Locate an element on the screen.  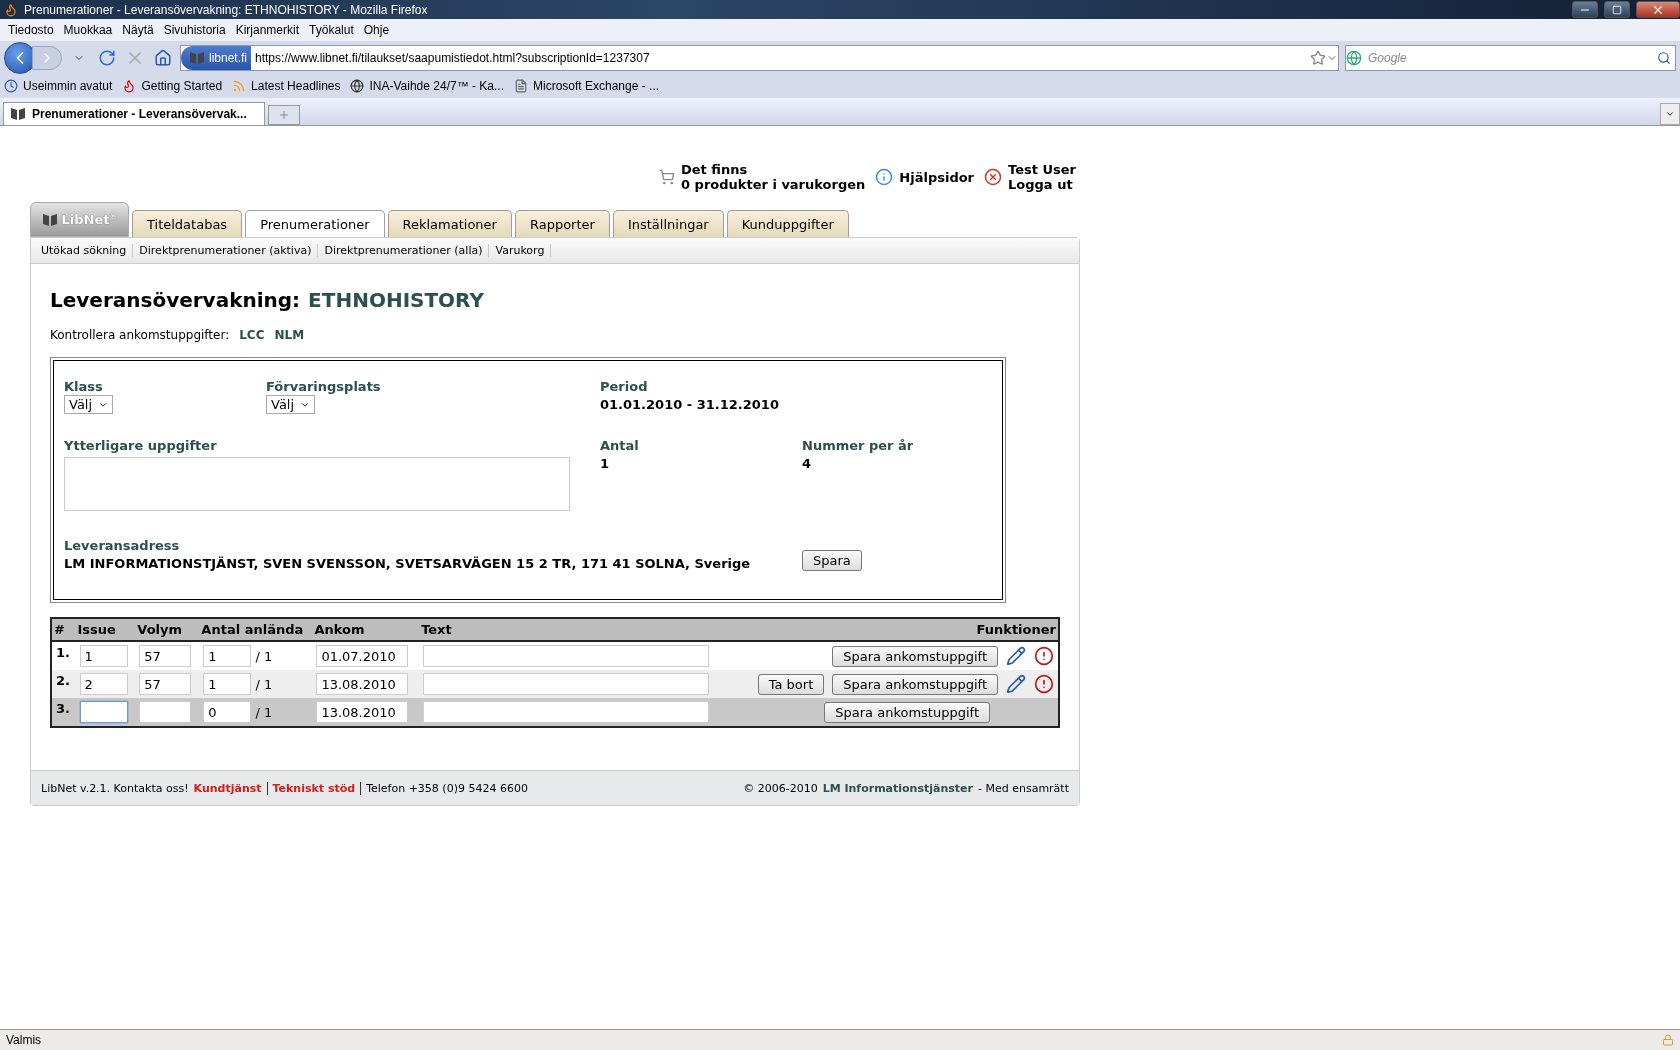
footer-text: LibNet v.2.1. Kontakta oss! is located at coordinates (115, 788).